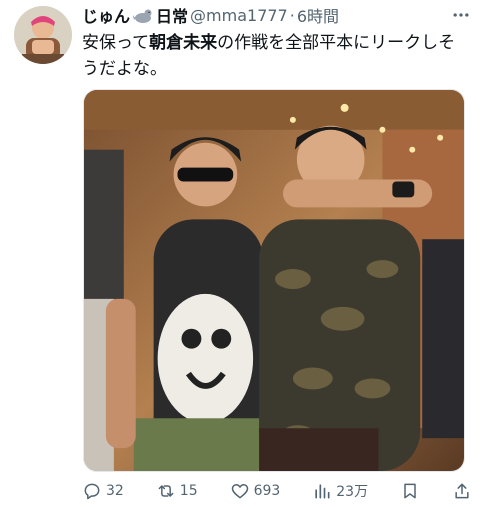 The image size is (480, 507). What do you see at coordinates (106, 15) in the screenshot?
I see `author-name: じゅん` at bounding box center [106, 15].